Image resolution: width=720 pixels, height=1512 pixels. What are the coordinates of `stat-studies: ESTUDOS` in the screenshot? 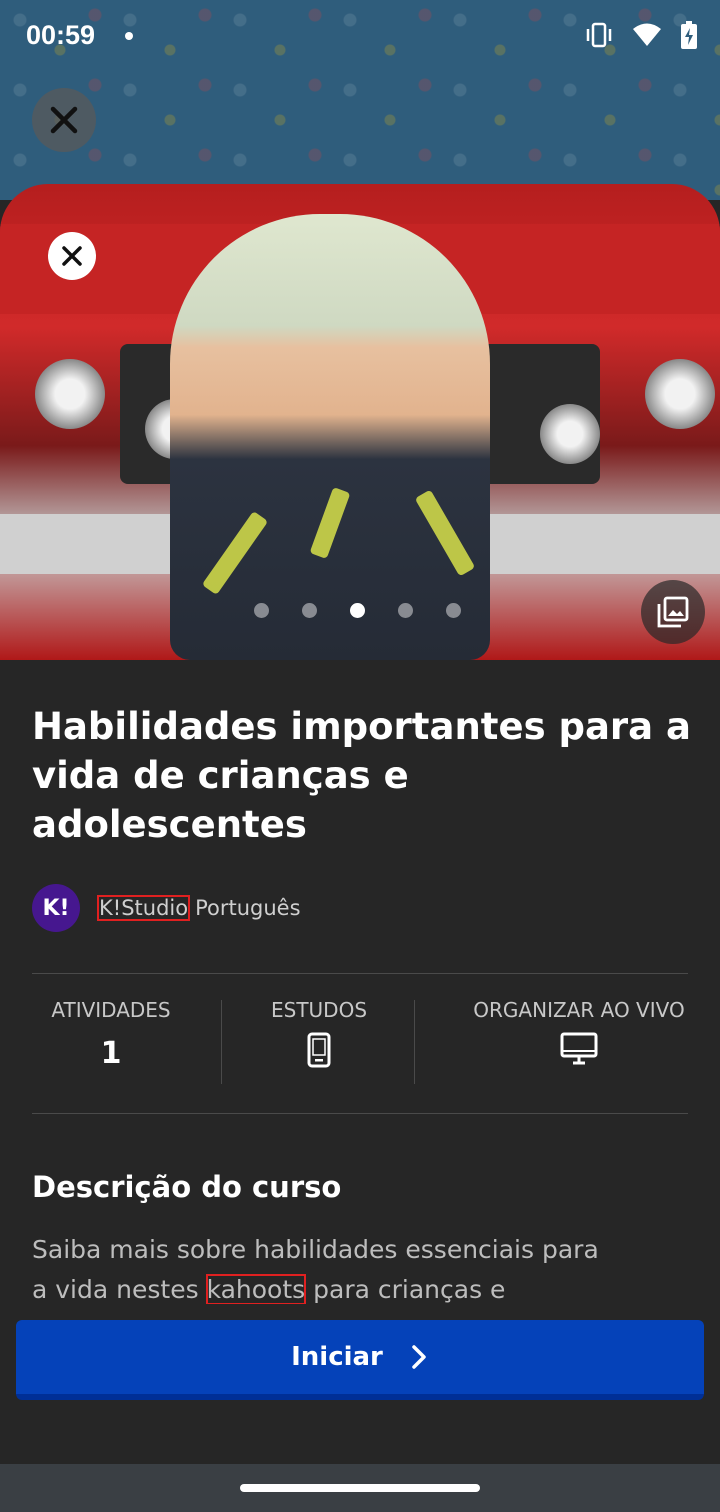 It's located at (319, 1033).